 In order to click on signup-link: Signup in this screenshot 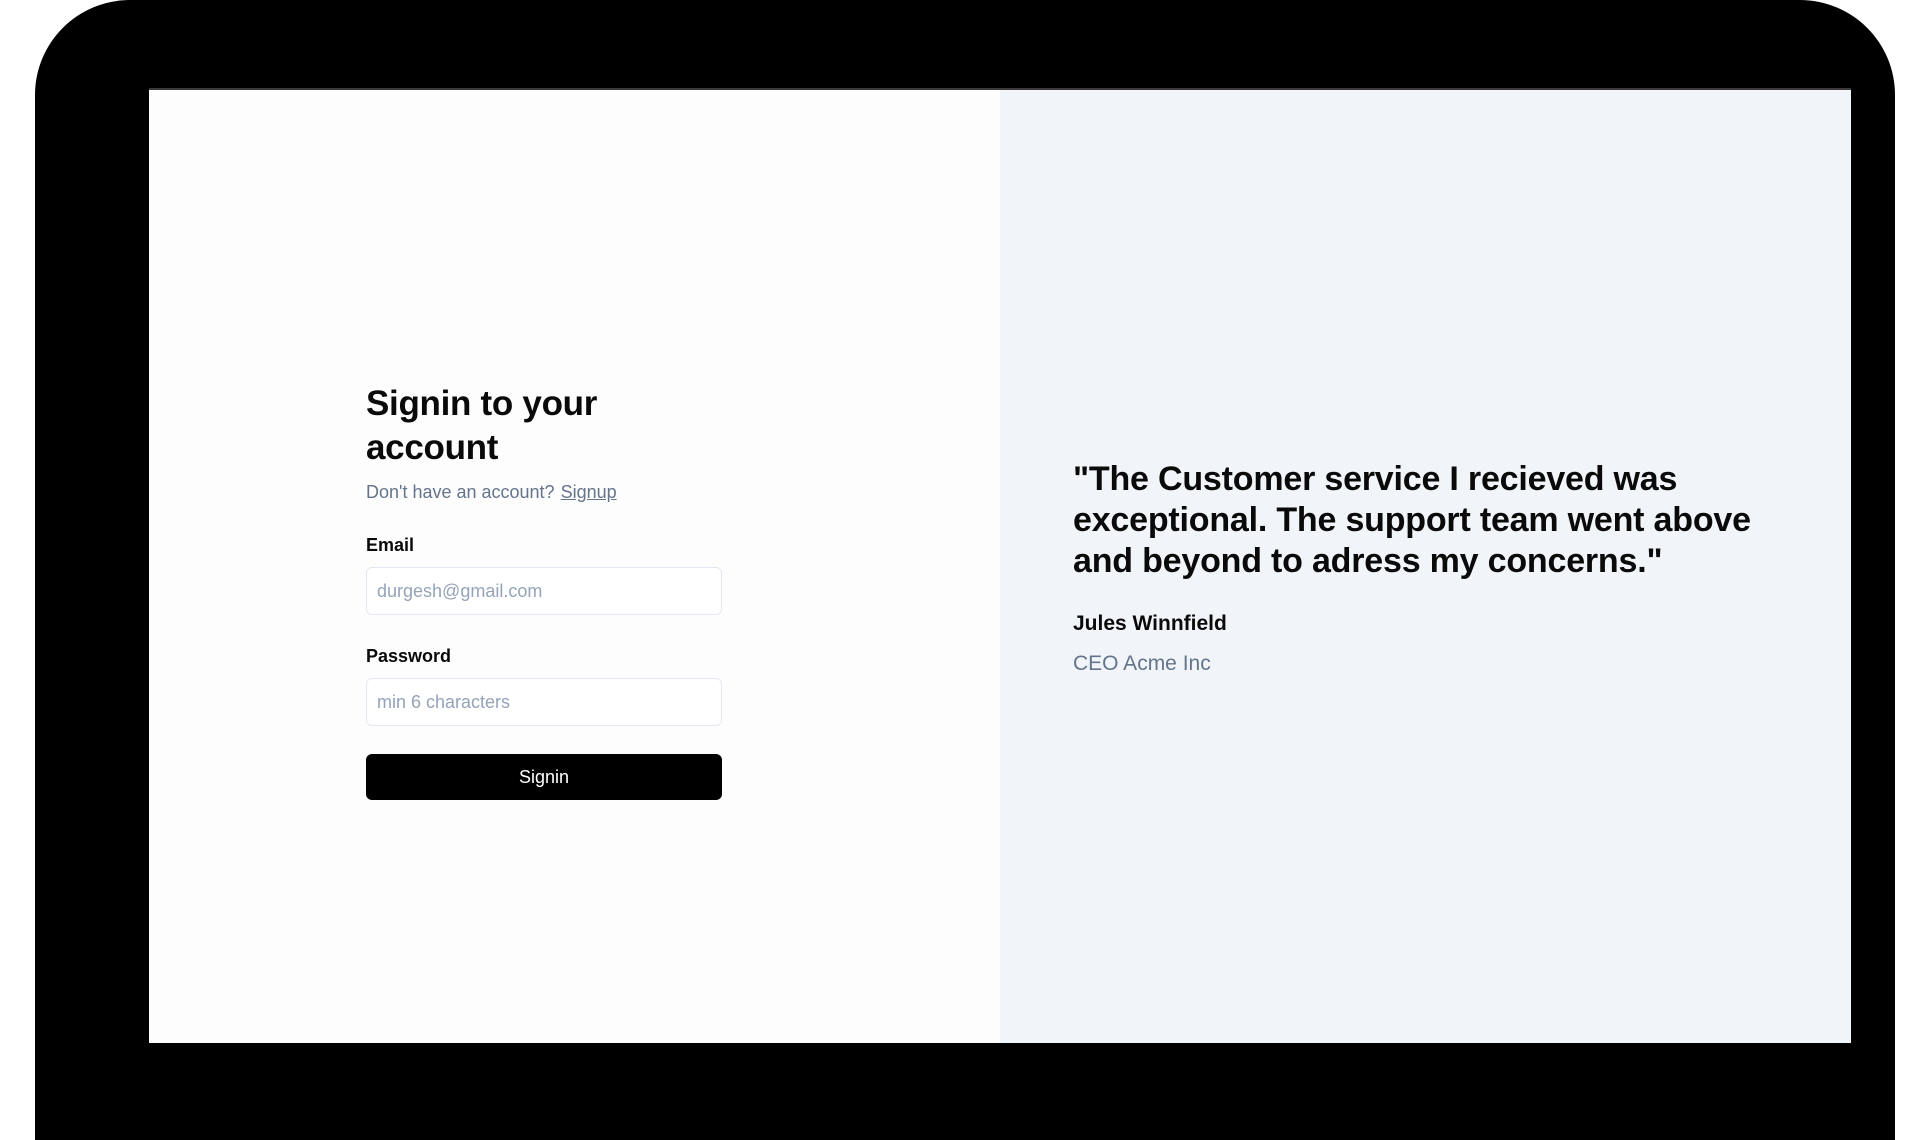, I will do `click(589, 492)`.